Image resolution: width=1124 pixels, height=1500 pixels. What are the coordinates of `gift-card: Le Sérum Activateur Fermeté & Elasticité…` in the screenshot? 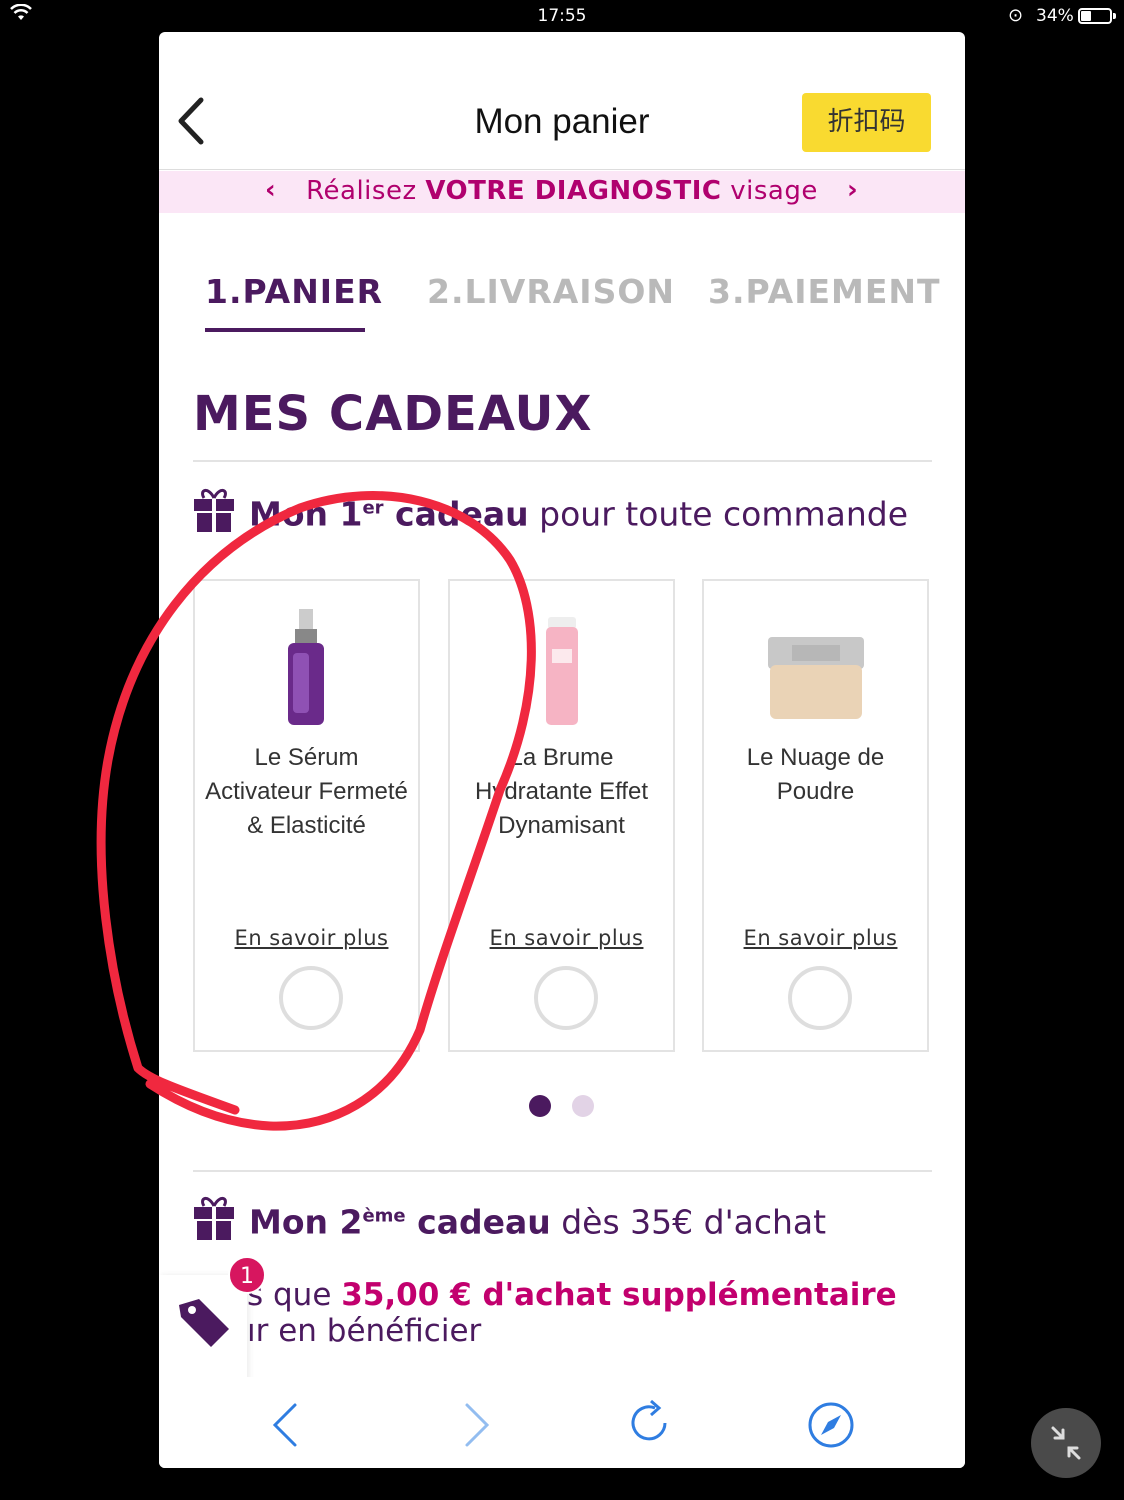 It's located at (306, 815).